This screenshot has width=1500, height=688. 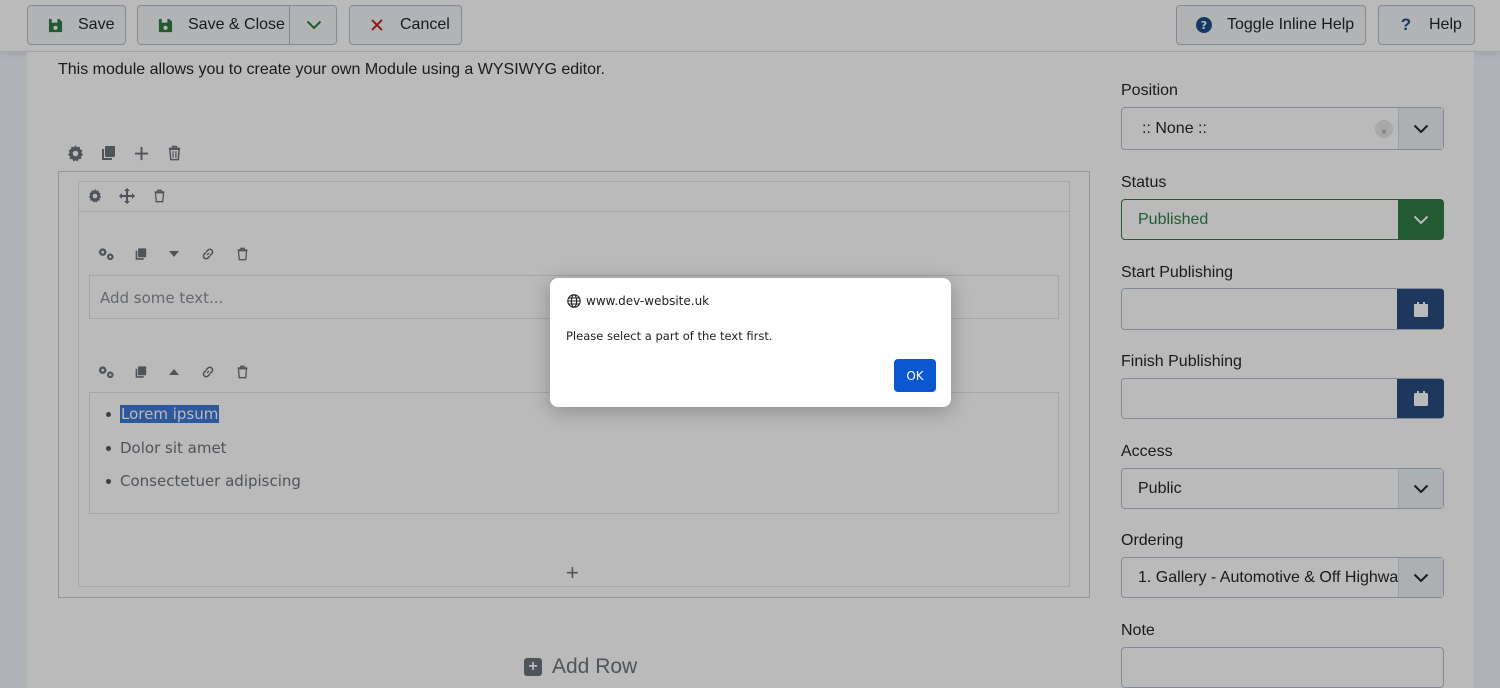 I want to click on globe-icon, so click(x=574, y=301).